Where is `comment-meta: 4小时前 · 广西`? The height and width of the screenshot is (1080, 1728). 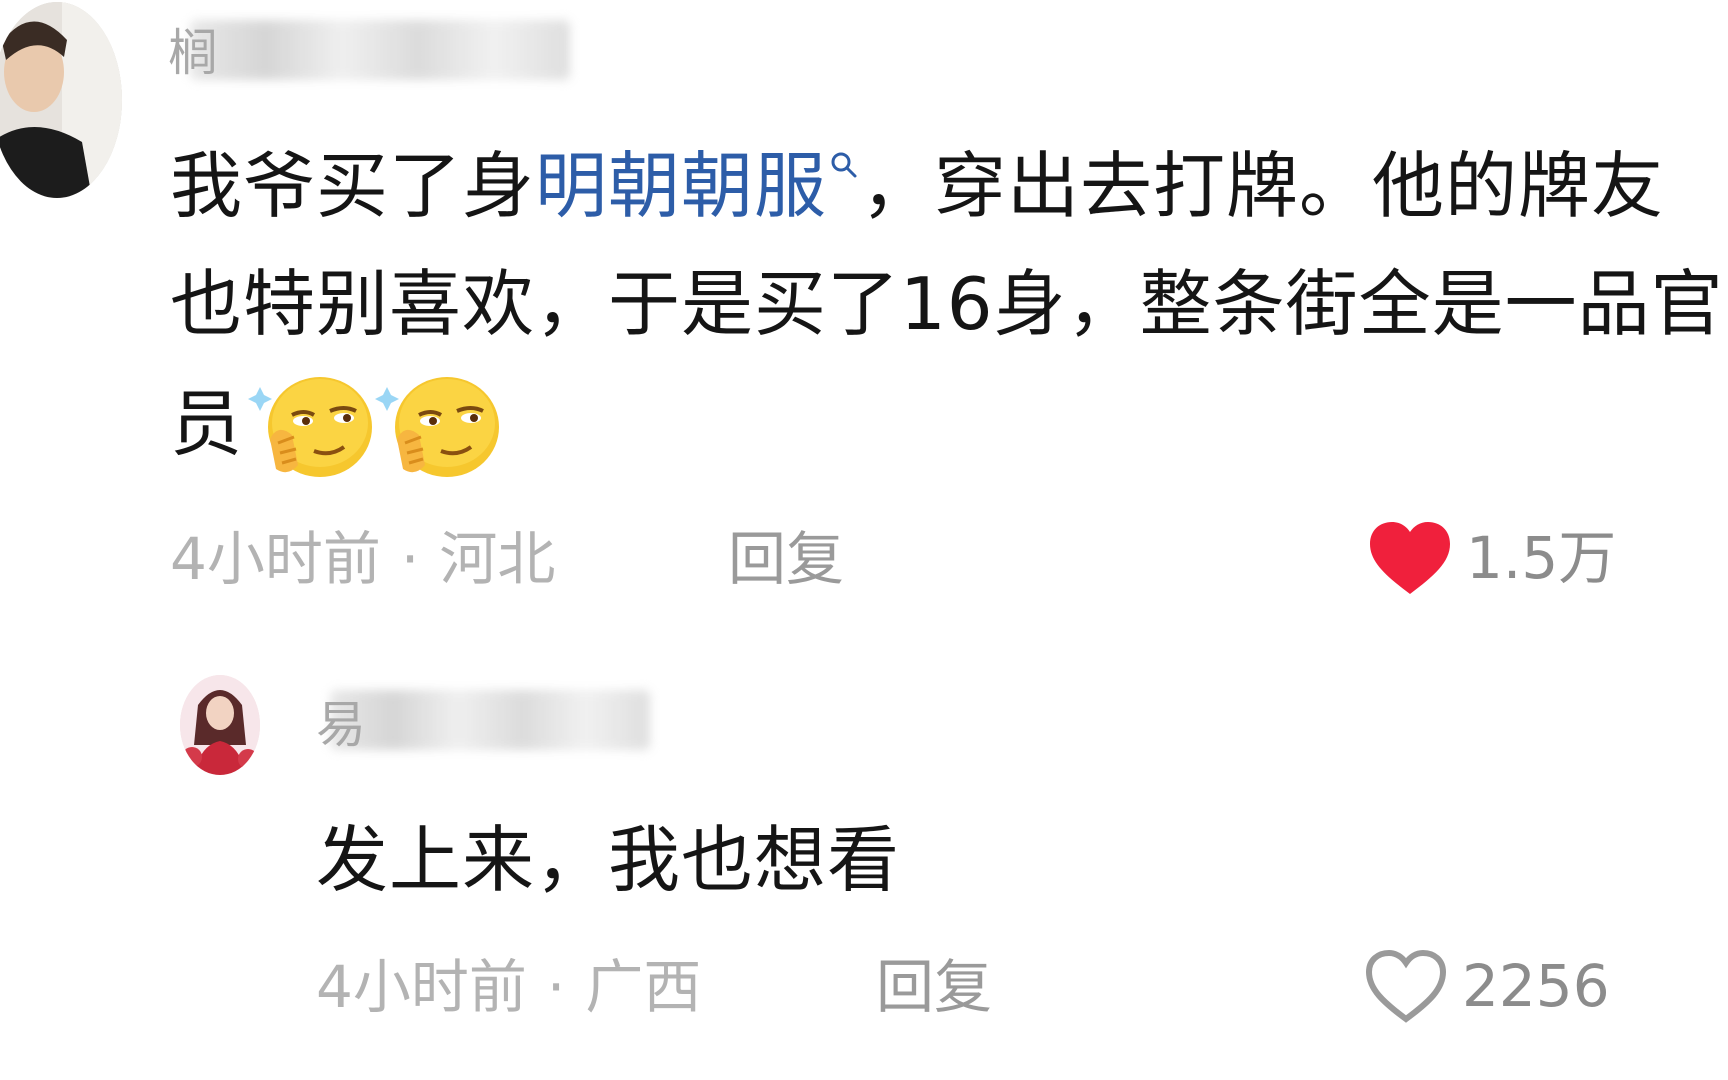 comment-meta: 4小时前 · 广西 is located at coordinates (508, 987).